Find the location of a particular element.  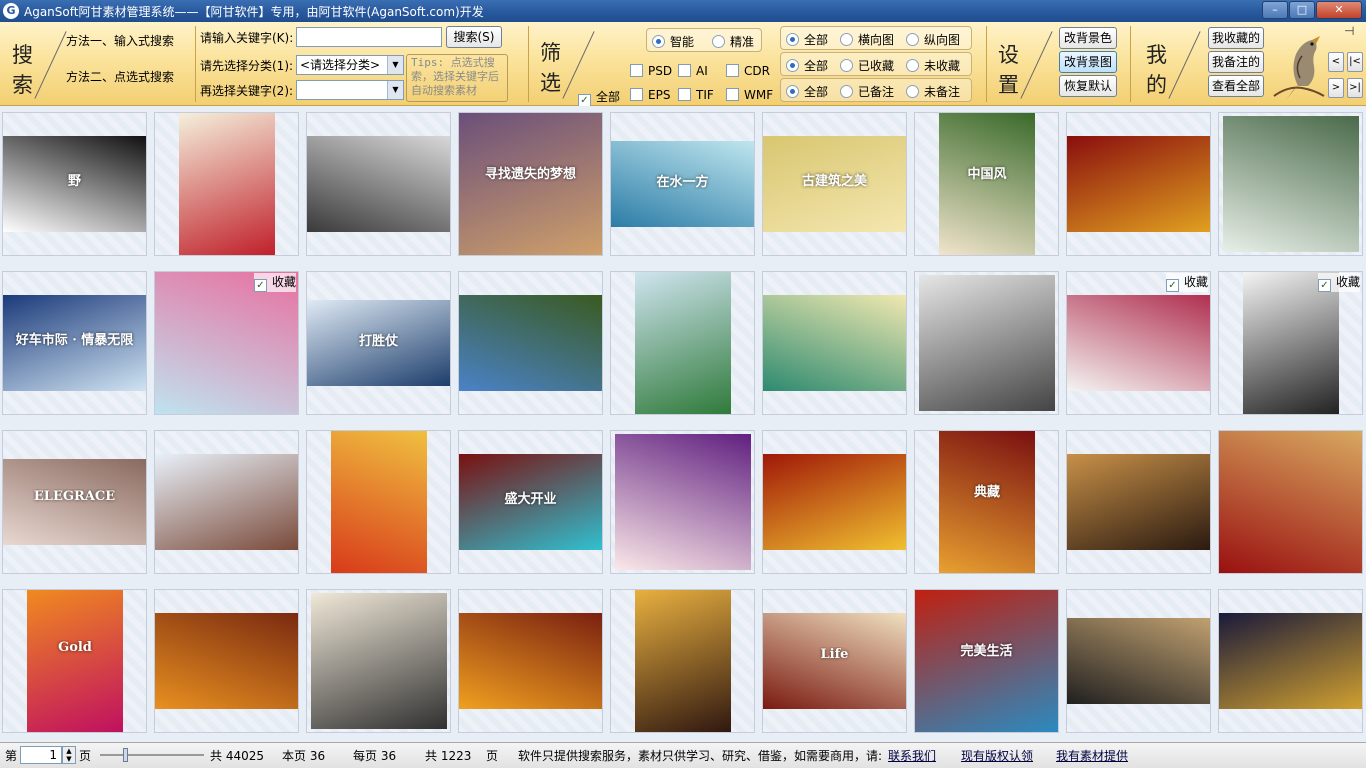

format-cdr-checkbox: CDR is located at coordinates (748, 71).